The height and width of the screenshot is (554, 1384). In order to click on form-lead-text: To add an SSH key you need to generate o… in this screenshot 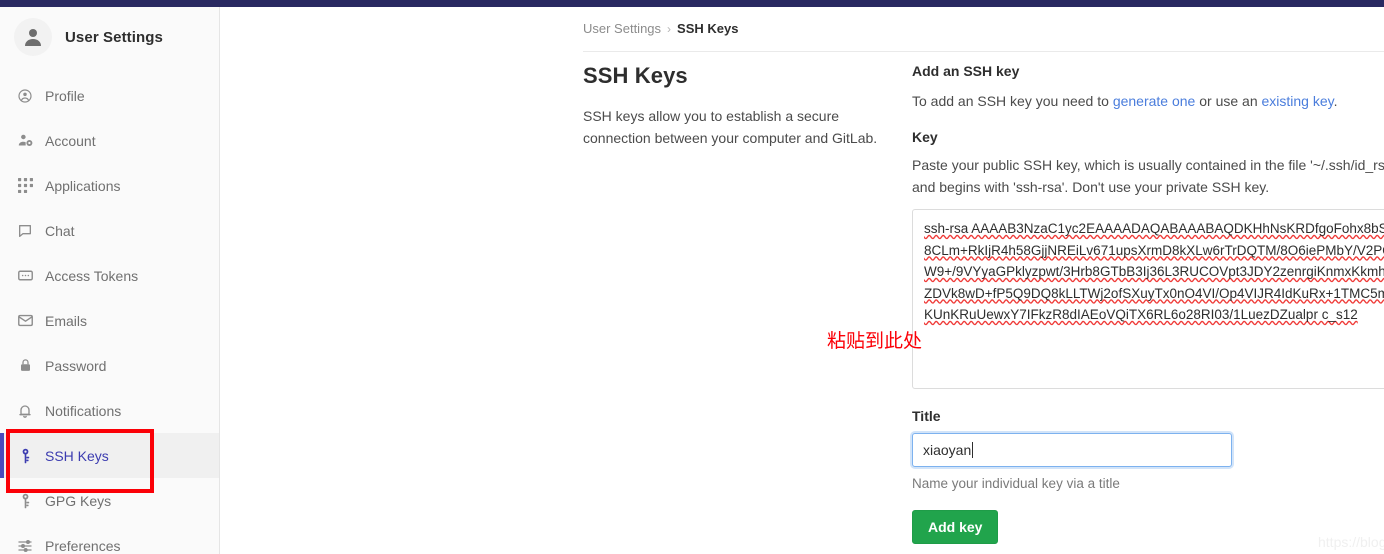, I will do `click(1148, 101)`.